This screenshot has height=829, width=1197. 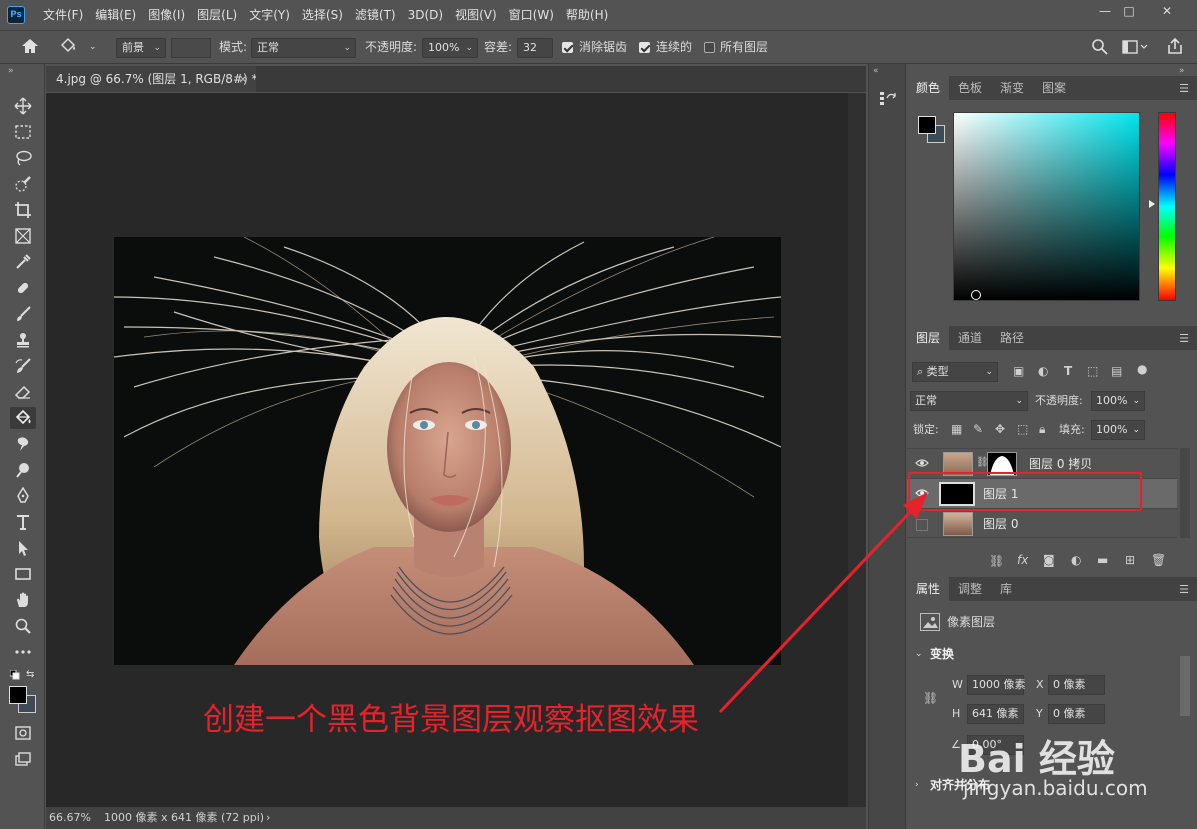 I want to click on tab-libraries: 库, so click(x=1006, y=589).